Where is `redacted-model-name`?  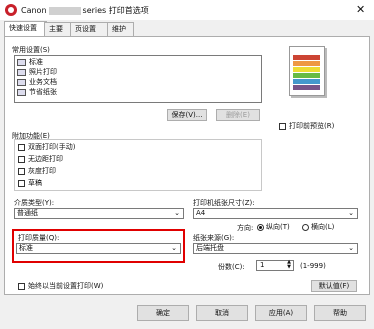 redacted-model-name is located at coordinates (64, 10).